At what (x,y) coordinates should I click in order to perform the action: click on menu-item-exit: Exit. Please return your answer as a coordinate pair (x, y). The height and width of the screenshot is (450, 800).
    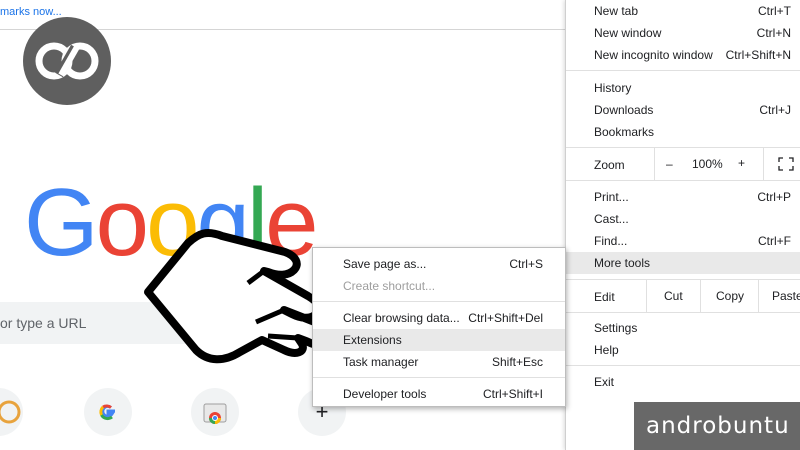
    Looking at the image, I should click on (683, 382).